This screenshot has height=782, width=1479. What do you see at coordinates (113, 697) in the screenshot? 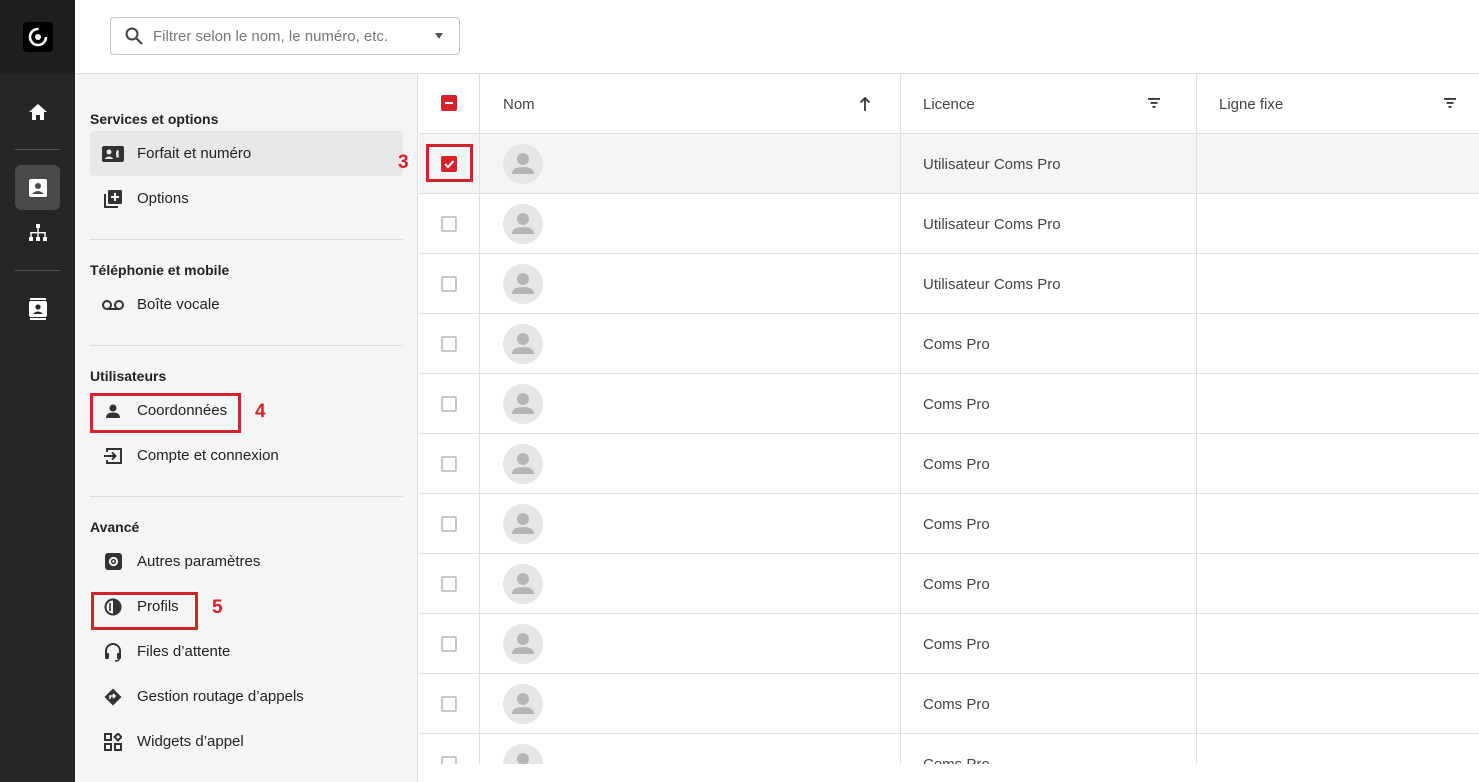
I see `directions-icon` at bounding box center [113, 697].